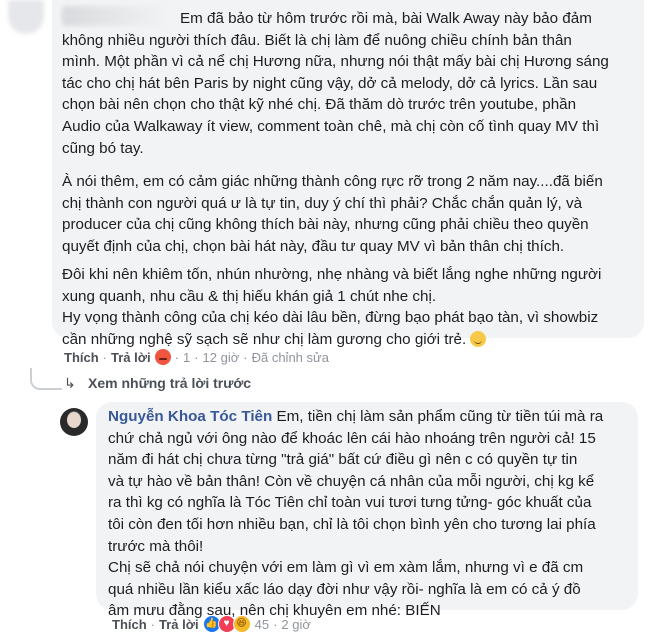  What do you see at coordinates (296, 624) in the screenshot?
I see `reply-time: 2 giờ` at bounding box center [296, 624].